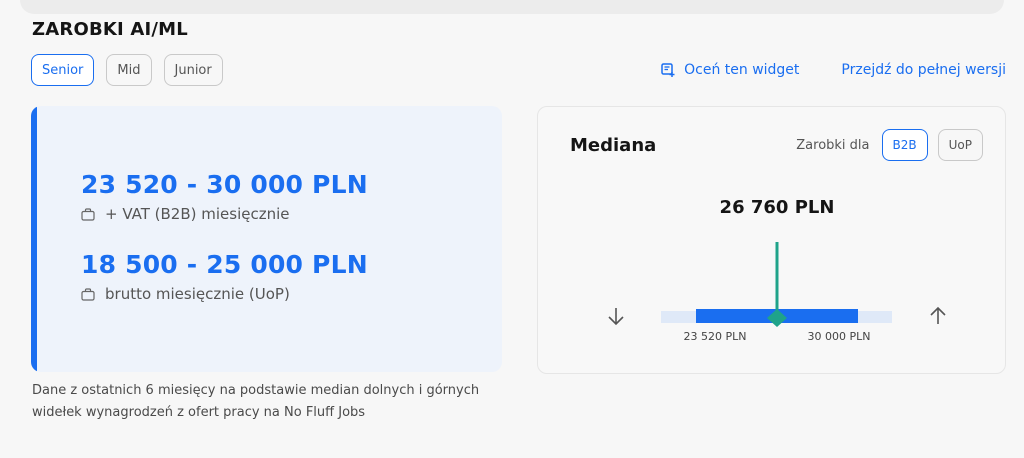  What do you see at coordinates (742, 70) in the screenshot?
I see `rate-widget-label: Oceń ten widget` at bounding box center [742, 70].